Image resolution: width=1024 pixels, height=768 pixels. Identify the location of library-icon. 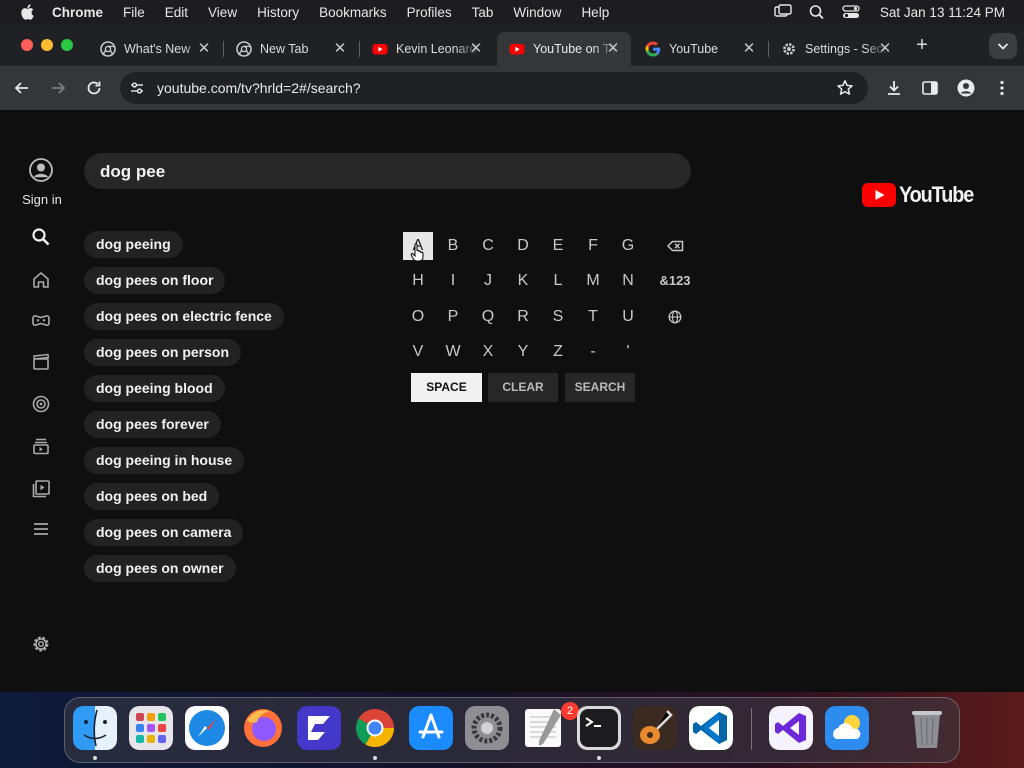
(41, 488).